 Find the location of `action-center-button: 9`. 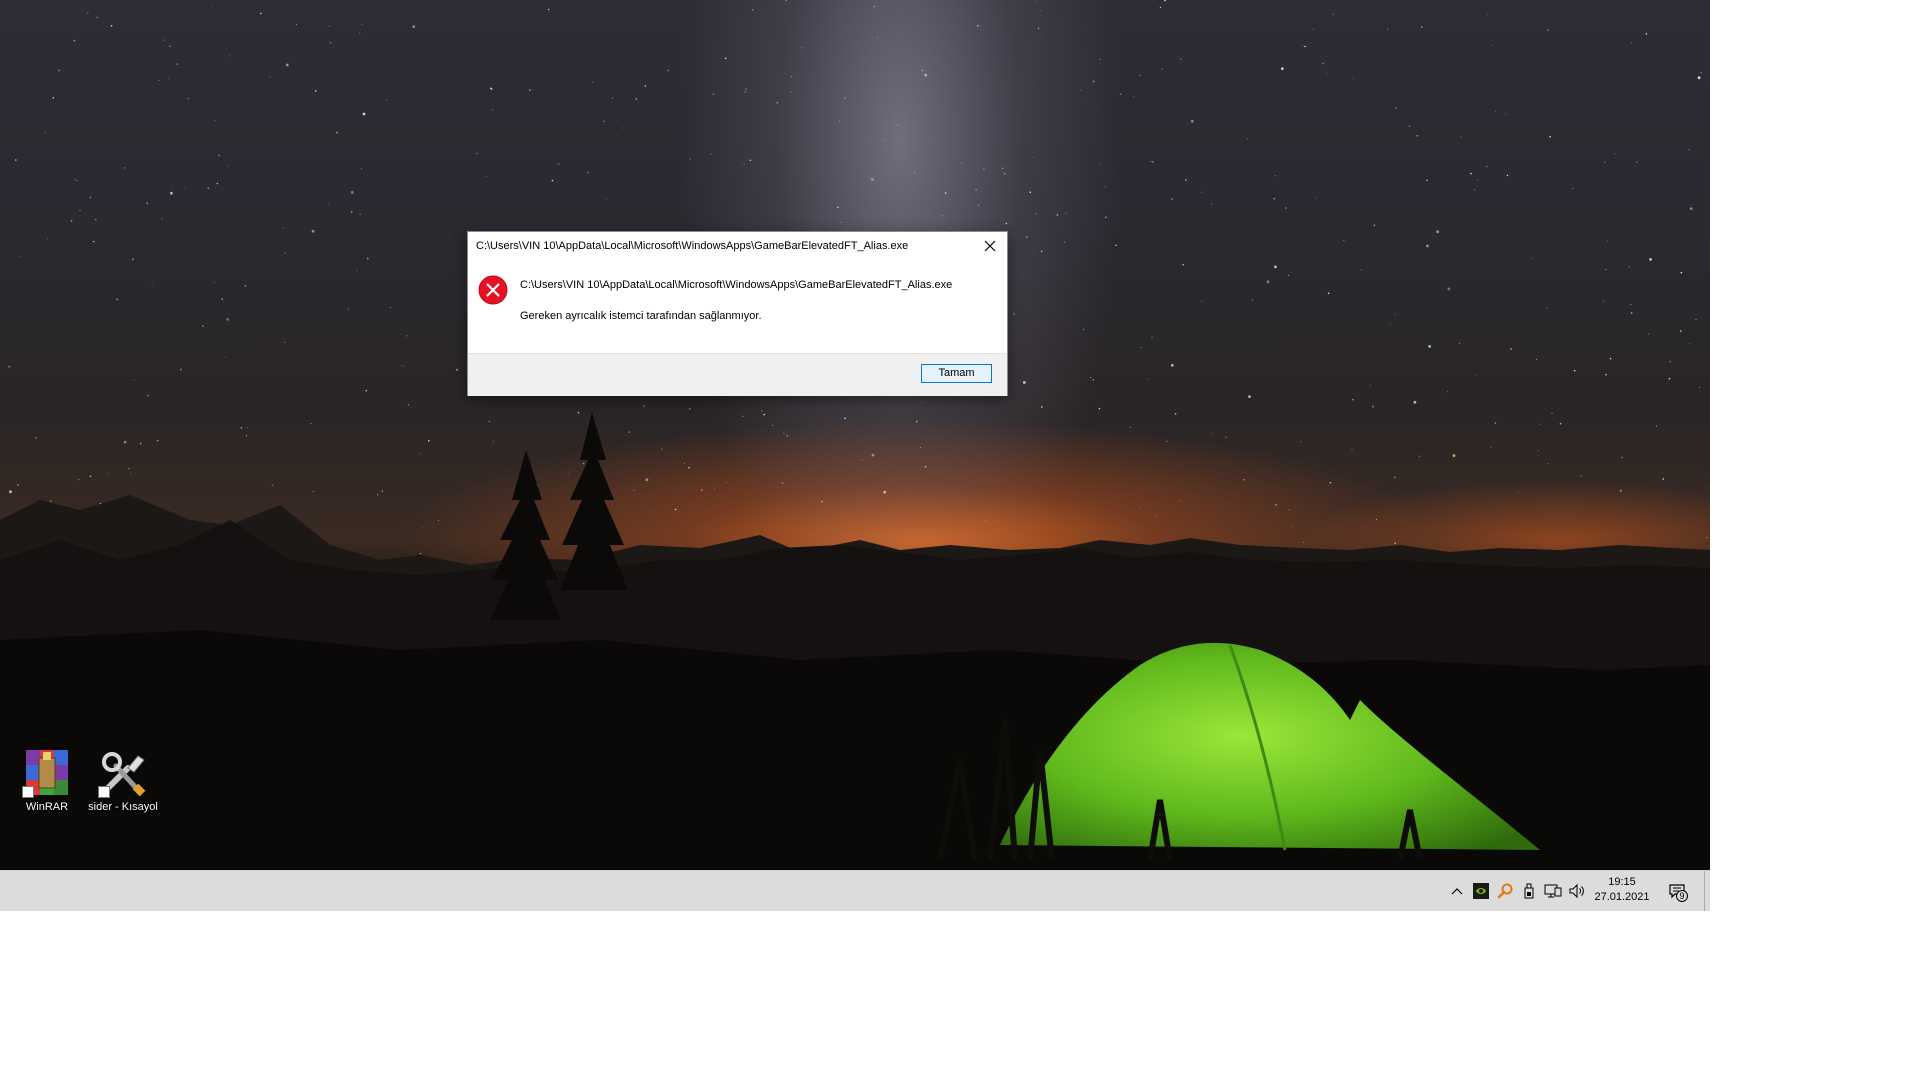

action-center-button: 9 is located at coordinates (1677, 891).